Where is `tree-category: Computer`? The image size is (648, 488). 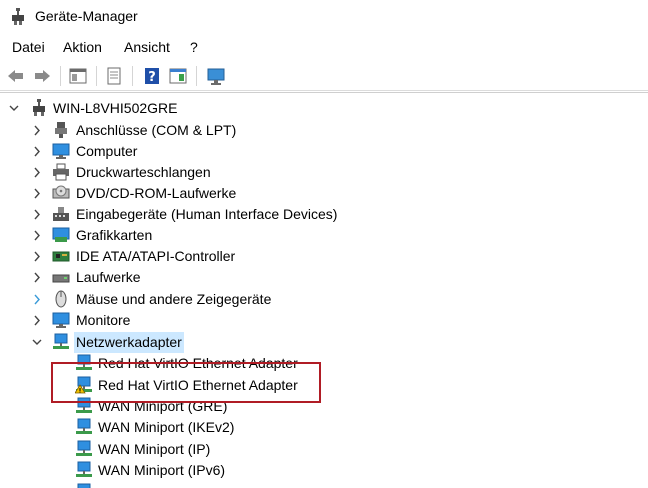 tree-category: Computer is located at coordinates (324, 151).